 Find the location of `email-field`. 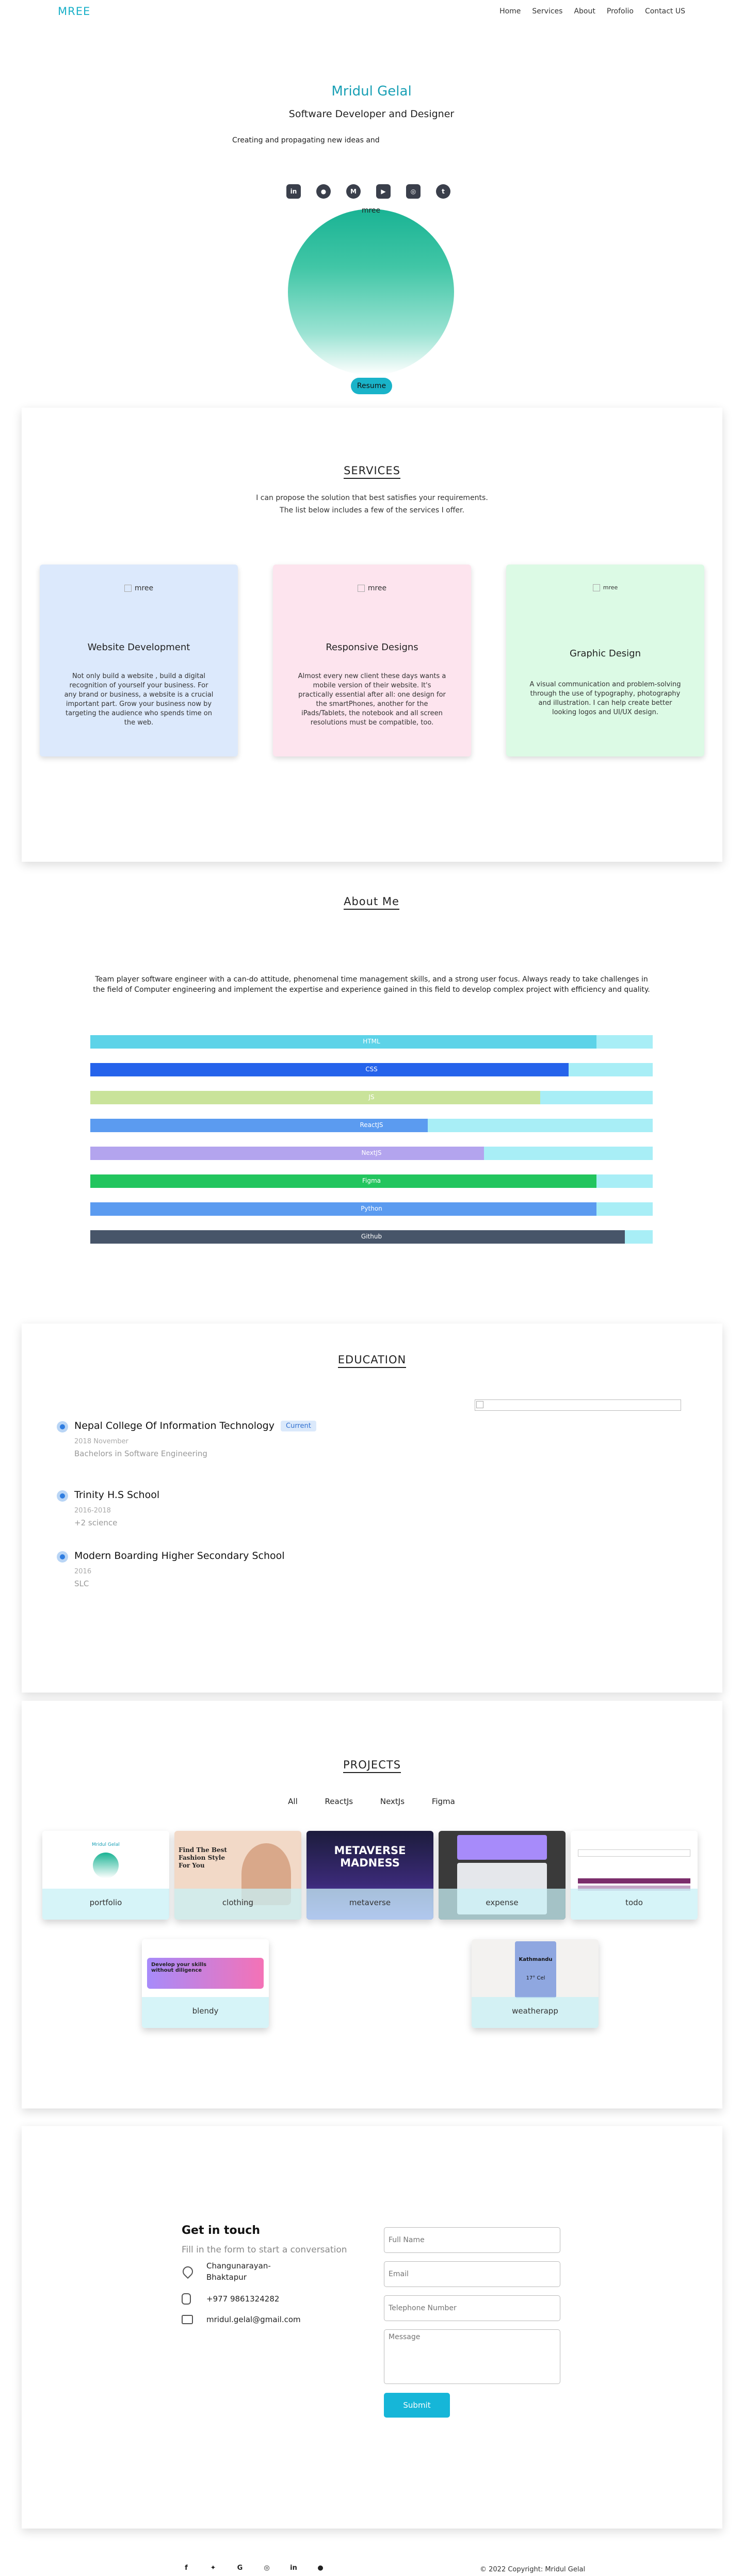

email-field is located at coordinates (472, 2274).